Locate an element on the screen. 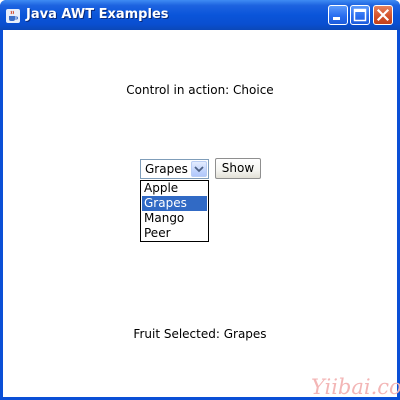  header-label: Control in action: Choice is located at coordinates (200, 90).